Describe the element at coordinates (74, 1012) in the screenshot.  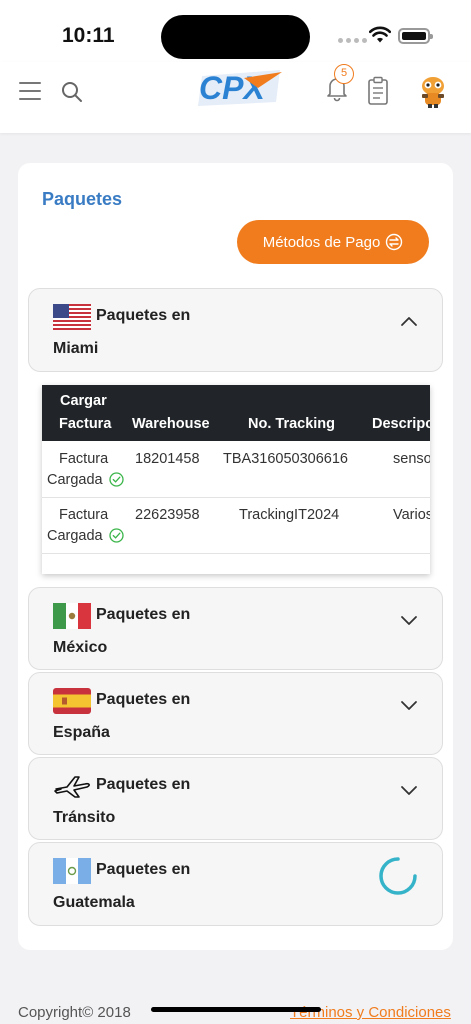
I see `footer-copyright: Copyright© 2018` at that location.